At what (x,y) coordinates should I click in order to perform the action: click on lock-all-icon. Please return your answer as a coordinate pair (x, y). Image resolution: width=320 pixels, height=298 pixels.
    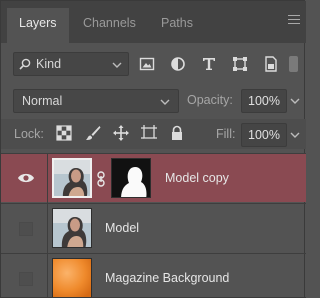
    Looking at the image, I should click on (177, 133).